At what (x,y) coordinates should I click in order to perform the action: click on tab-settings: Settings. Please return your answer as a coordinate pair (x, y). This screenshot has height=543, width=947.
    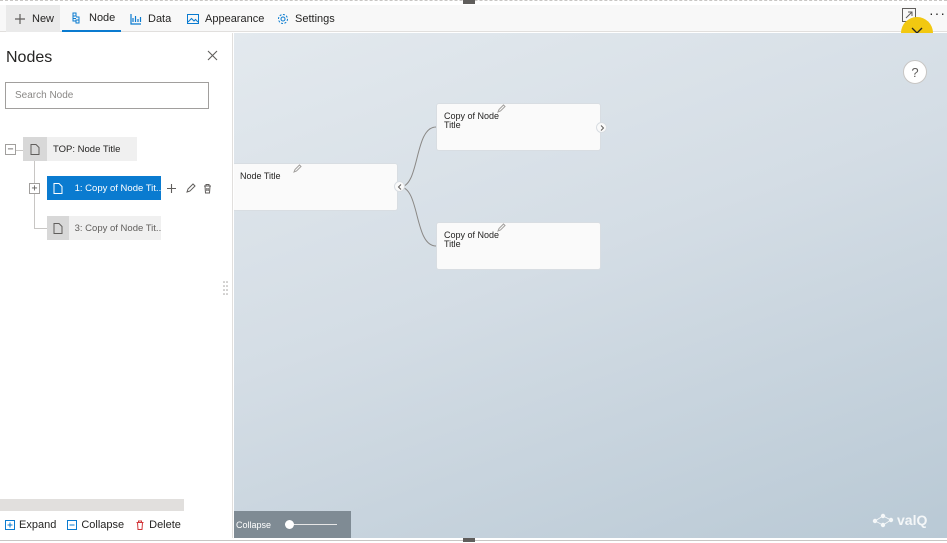
    Looking at the image, I should click on (306, 18).